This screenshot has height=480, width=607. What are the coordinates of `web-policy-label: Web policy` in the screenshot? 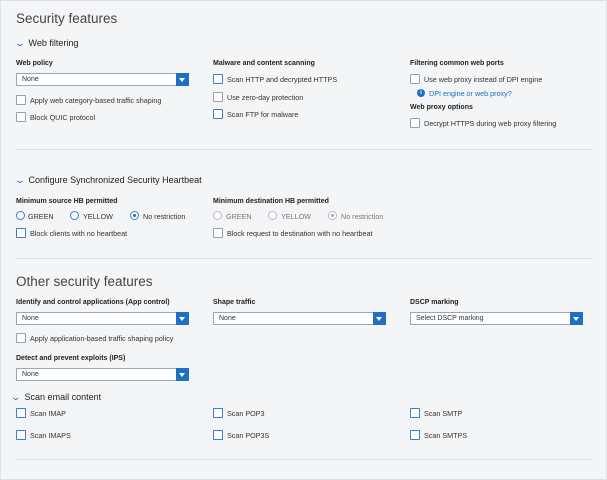 It's located at (34, 63).